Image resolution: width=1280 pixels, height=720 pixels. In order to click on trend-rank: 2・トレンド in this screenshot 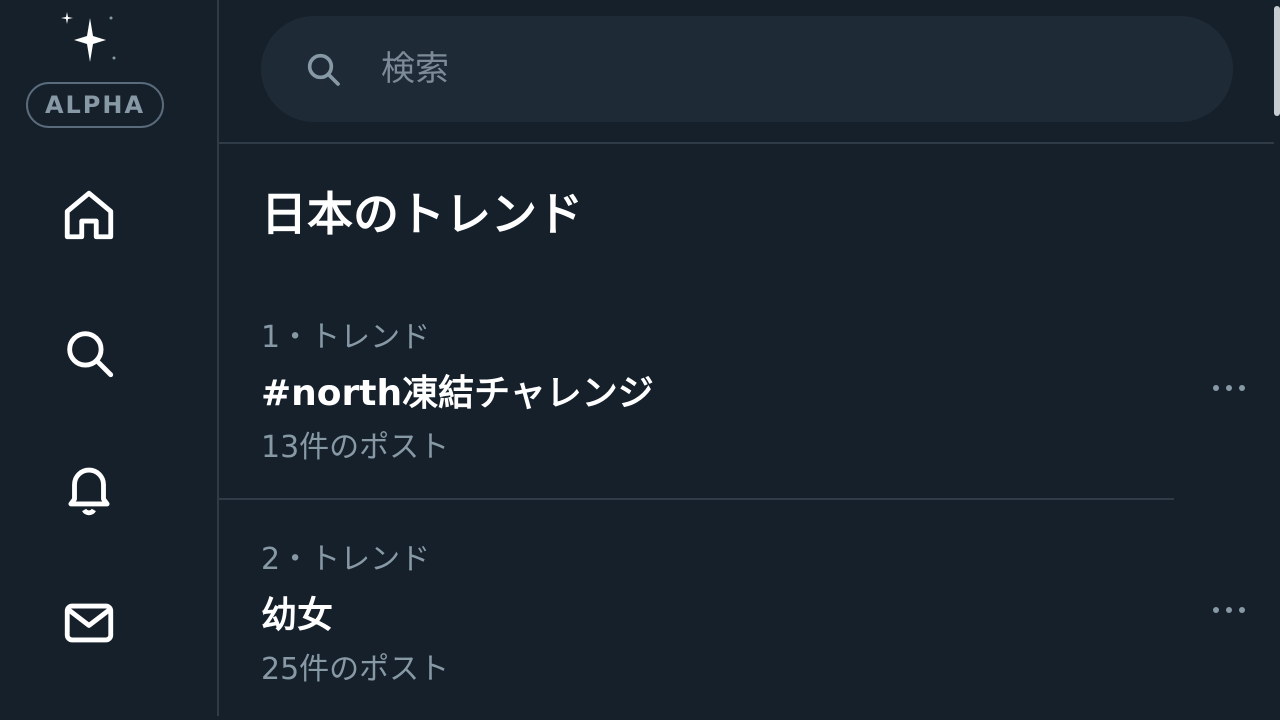, I will do `click(346, 559)`.